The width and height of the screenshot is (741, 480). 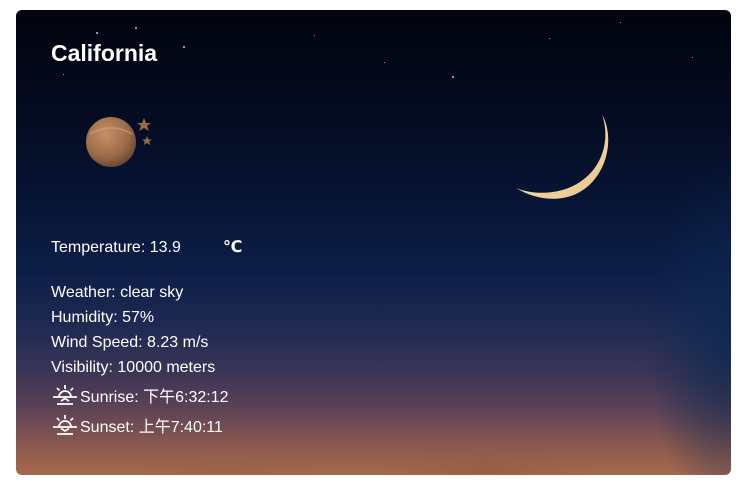 What do you see at coordinates (151, 427) in the screenshot?
I see `sunset-text: Sunset: 上午7:40:11` at bounding box center [151, 427].